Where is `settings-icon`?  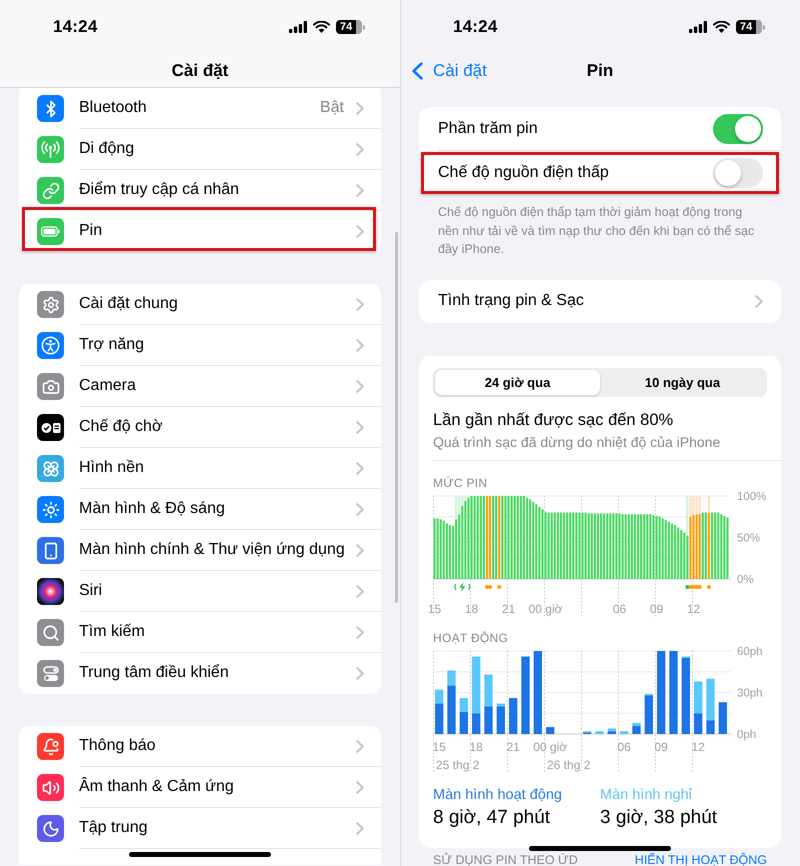 settings-icon is located at coordinates (50, 304).